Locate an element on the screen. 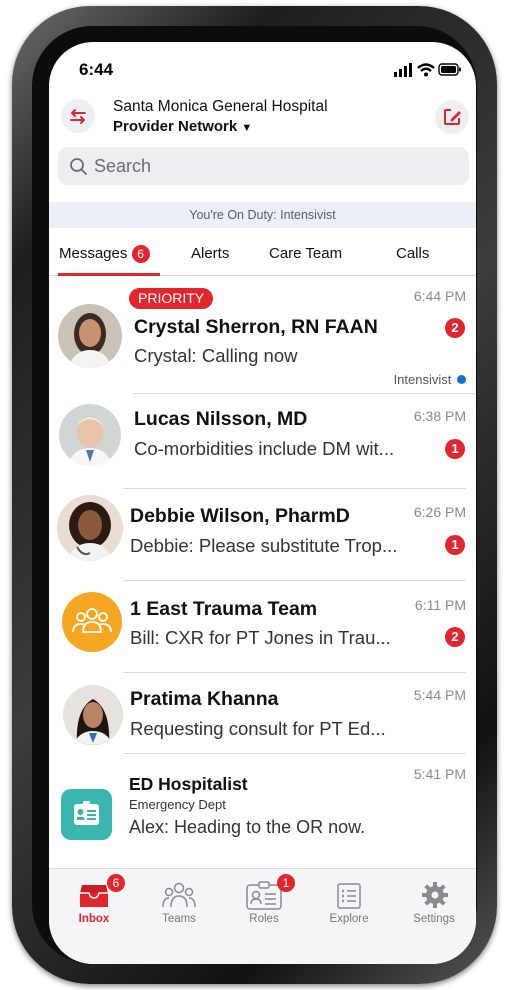  compose-icon is located at coordinates (452, 117).